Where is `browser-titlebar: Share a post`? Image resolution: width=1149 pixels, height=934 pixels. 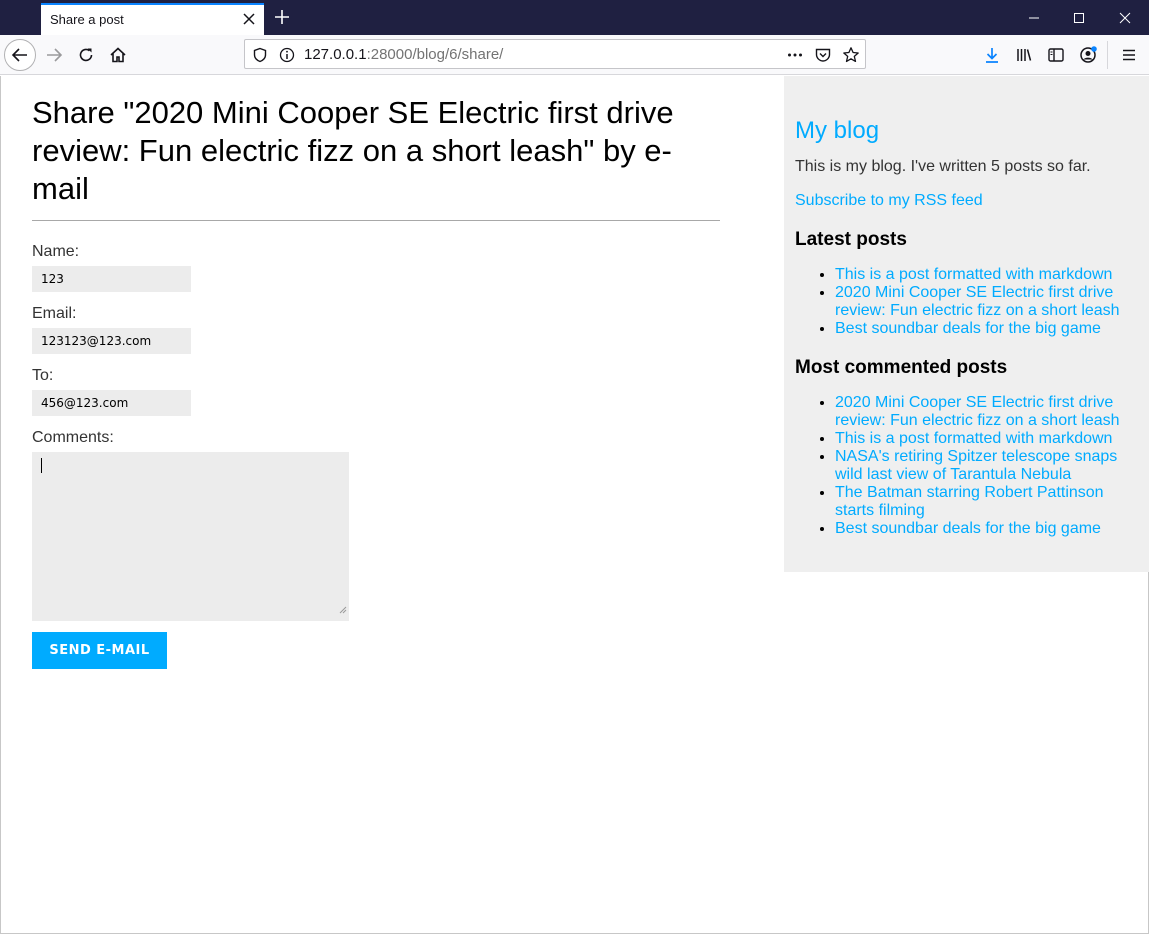
browser-titlebar: Share a post is located at coordinates (574, 17).